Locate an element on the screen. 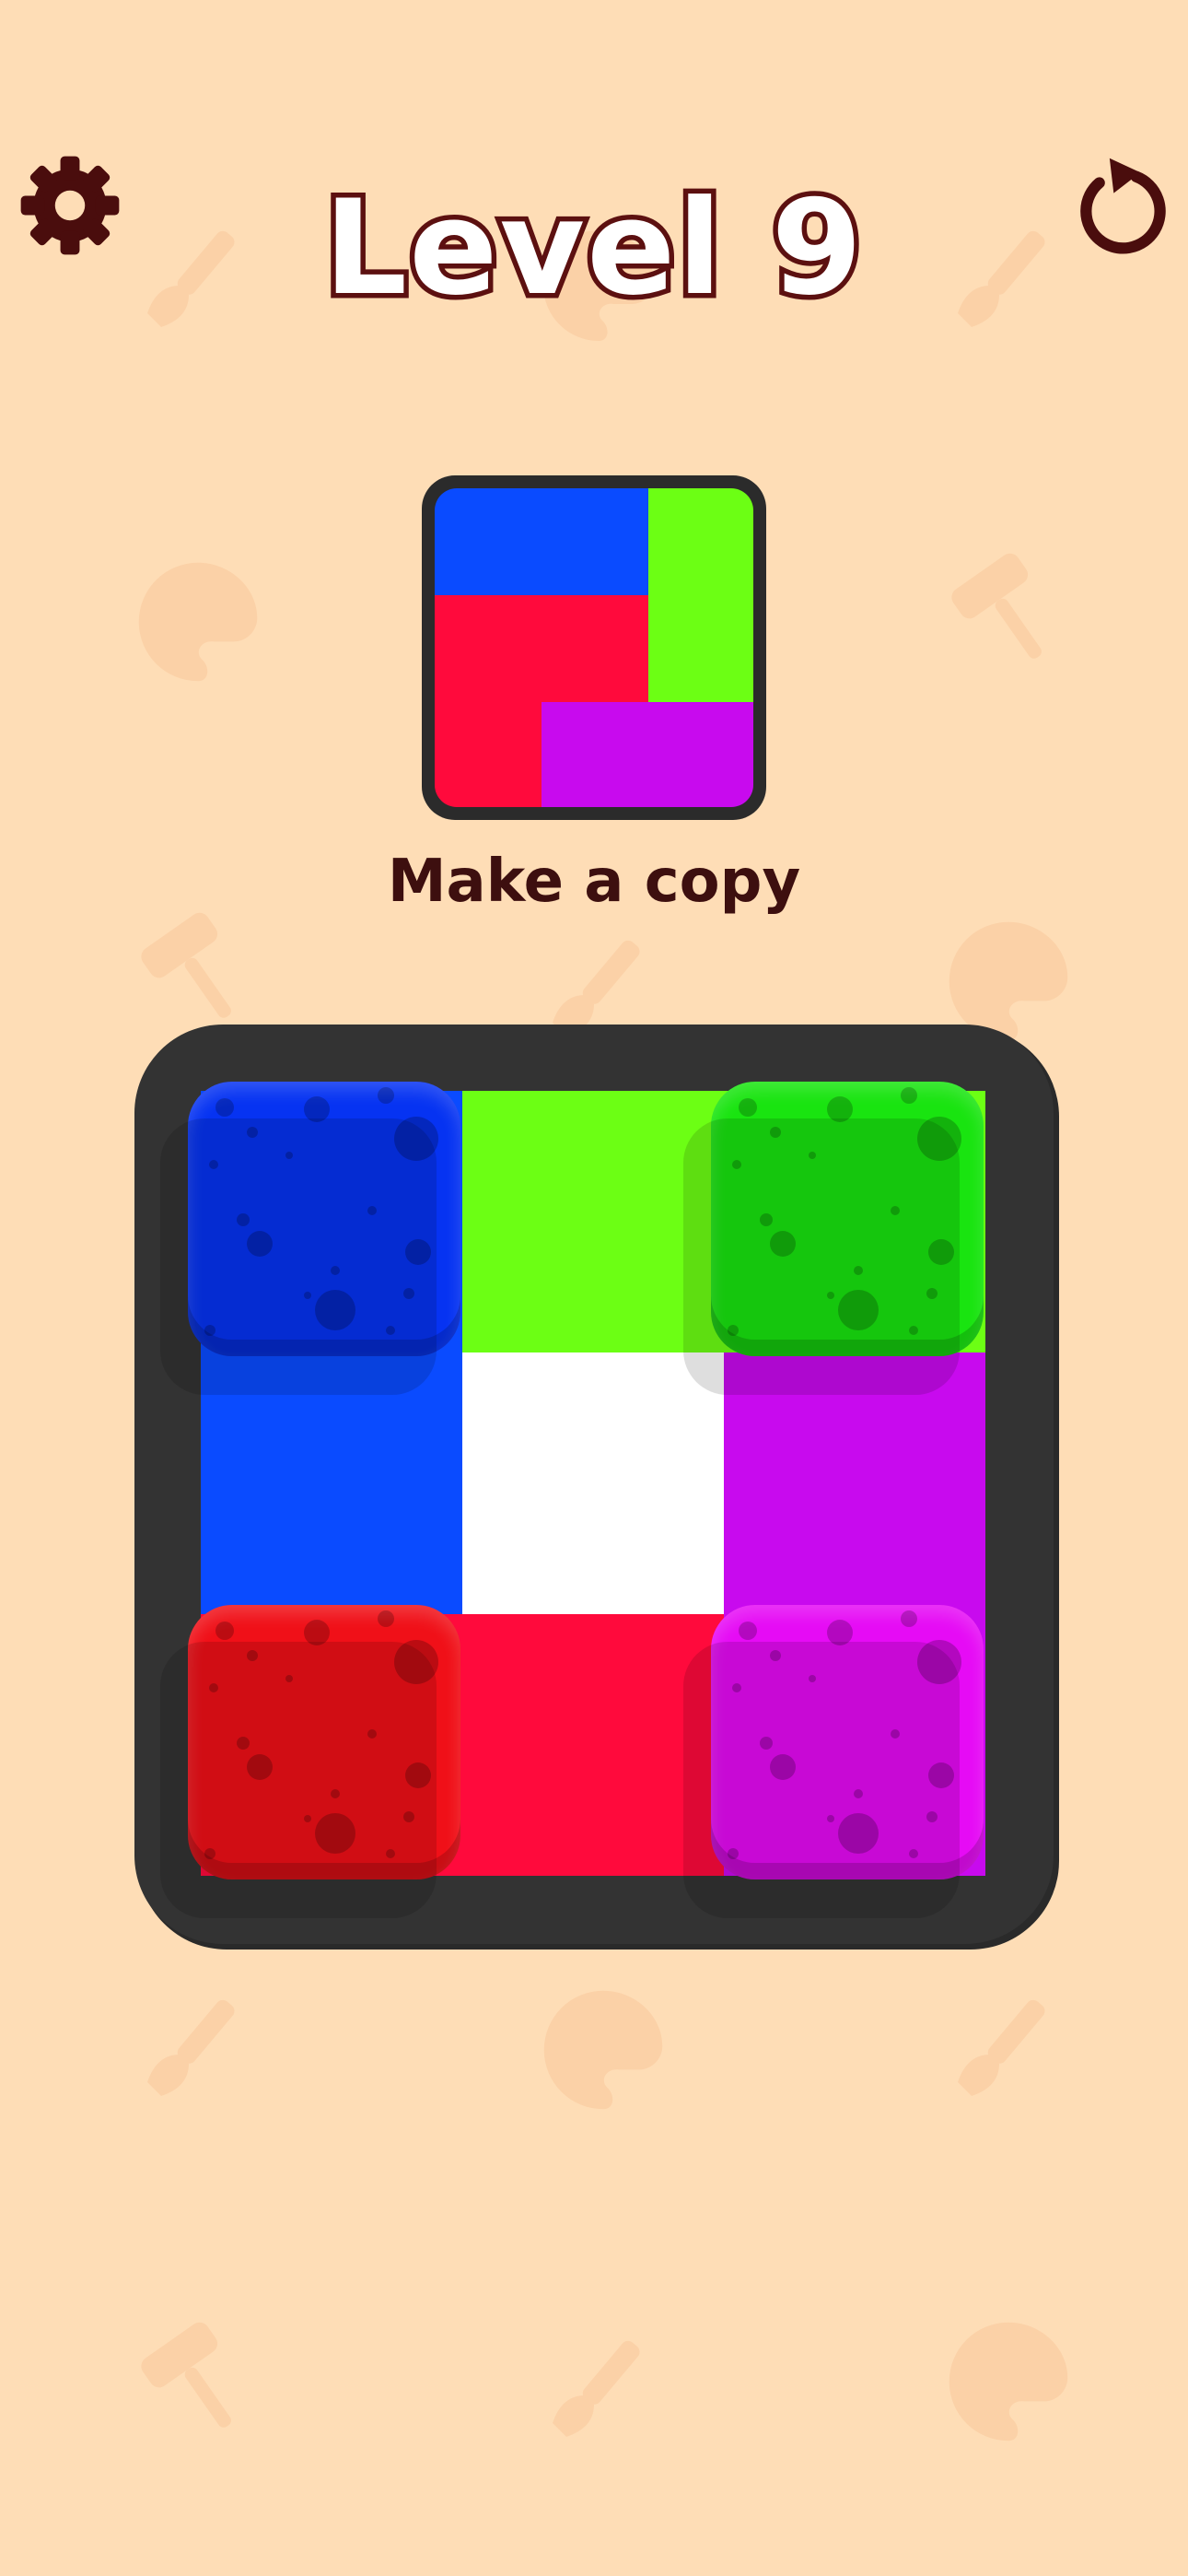 This screenshot has width=1188, height=2576. target-region-purple is located at coordinates (647, 754).